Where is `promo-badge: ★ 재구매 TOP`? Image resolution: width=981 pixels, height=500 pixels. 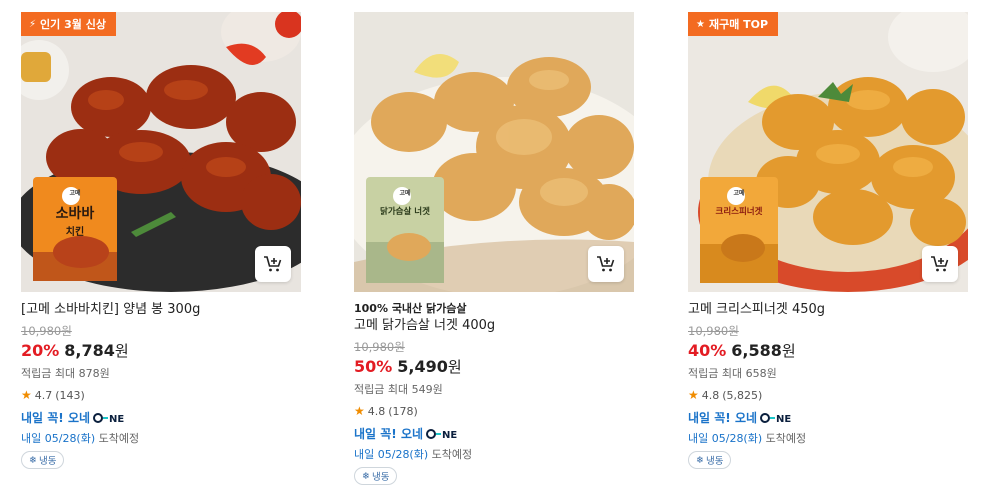 promo-badge: ★ 재구매 TOP is located at coordinates (733, 24).